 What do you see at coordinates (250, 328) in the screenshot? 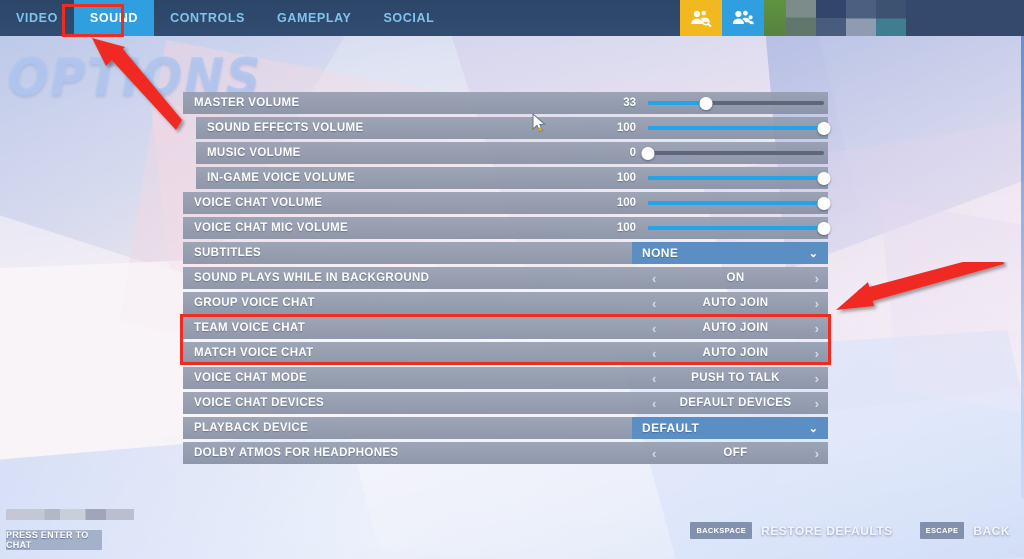
I see `option-label: TEAM VOICE CHAT` at bounding box center [250, 328].